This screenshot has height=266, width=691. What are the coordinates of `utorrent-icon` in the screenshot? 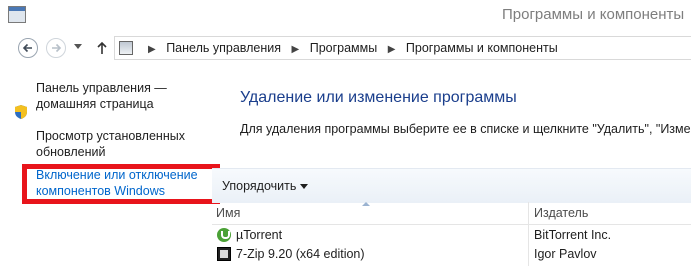 It's located at (224, 235).